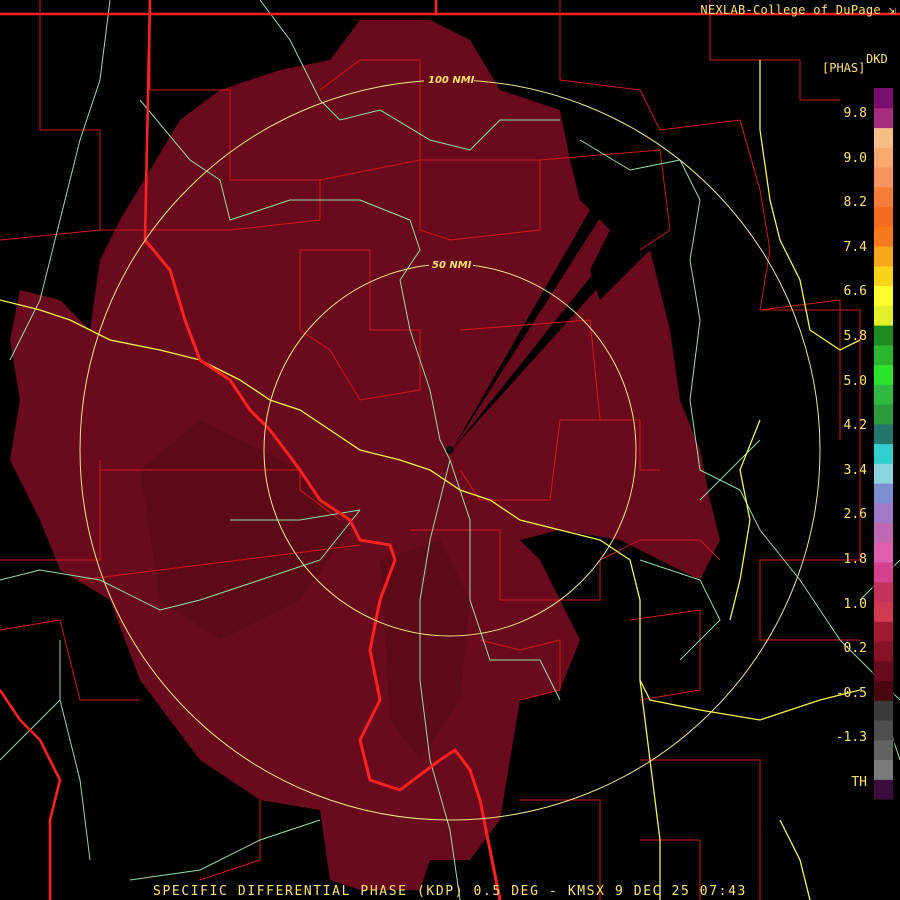 Image resolution: width=900 pixels, height=900 pixels. Describe the element at coordinates (892, 10) in the screenshot. I see `external-link-icon: ⇲` at that location.